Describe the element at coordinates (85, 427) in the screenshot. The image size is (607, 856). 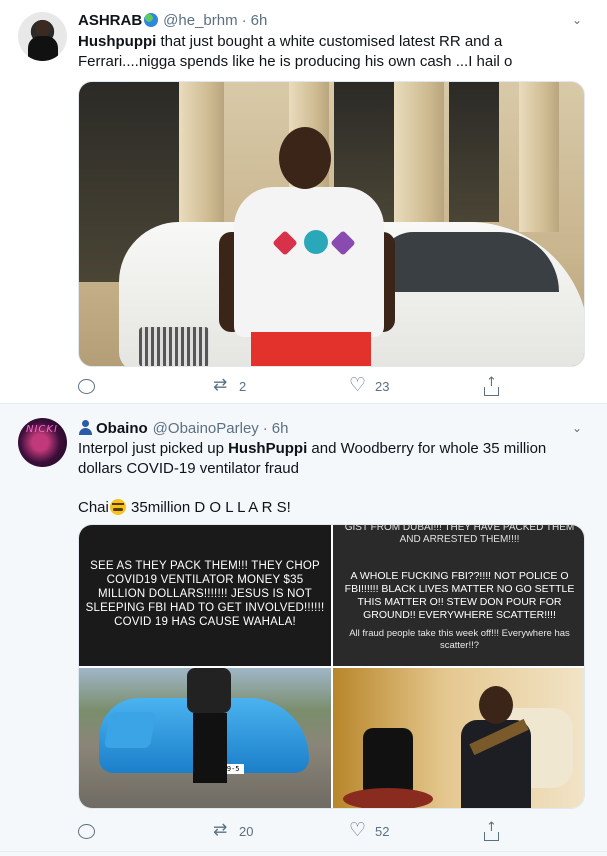
I see `person-icon` at that location.